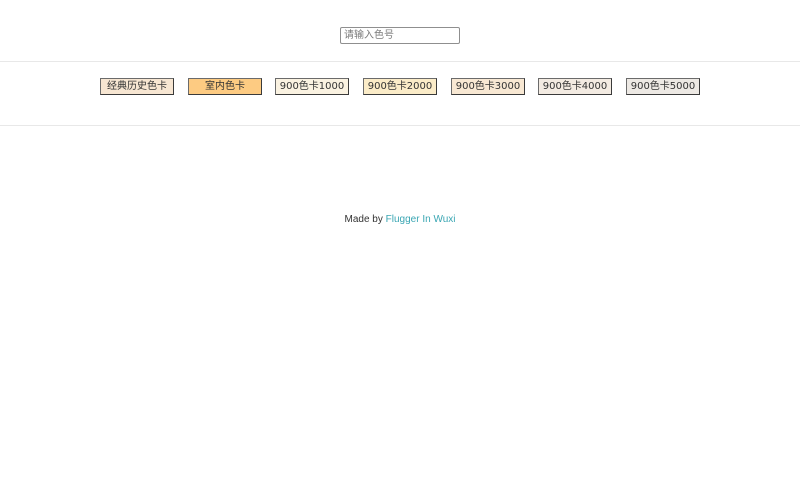 The image size is (800, 500). I want to click on tab-900-color-card-3000: 900色卡3000, so click(488, 86).